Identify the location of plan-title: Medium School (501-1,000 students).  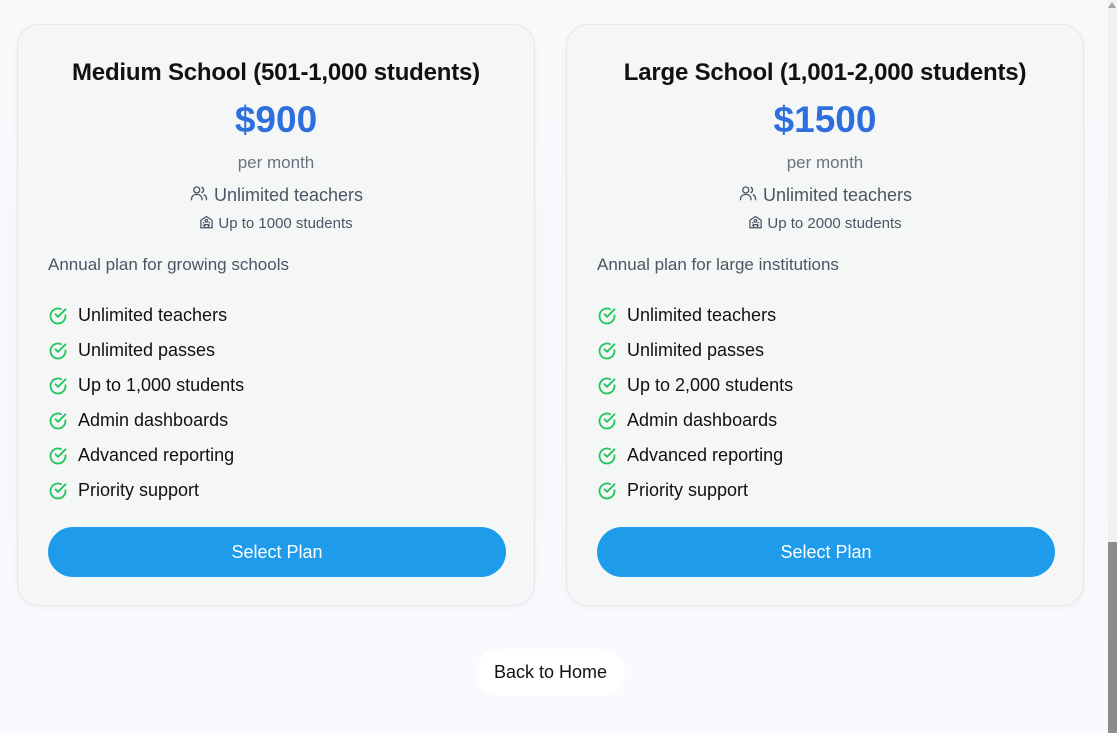
(276, 72).